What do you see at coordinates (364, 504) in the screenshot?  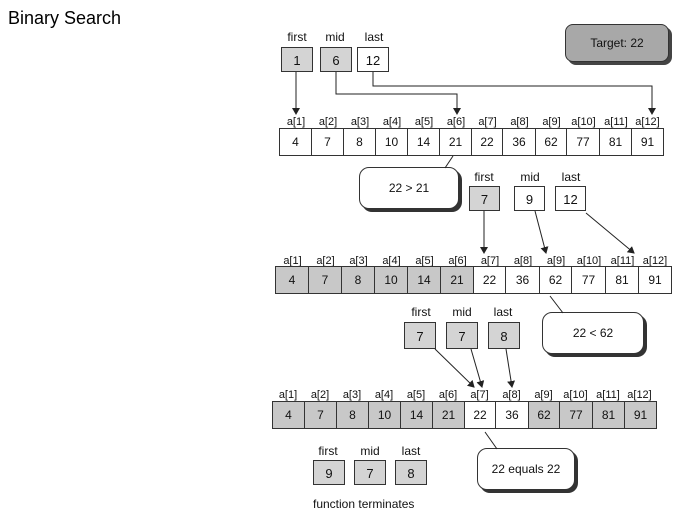 I see `termination-text: function terminates` at bounding box center [364, 504].